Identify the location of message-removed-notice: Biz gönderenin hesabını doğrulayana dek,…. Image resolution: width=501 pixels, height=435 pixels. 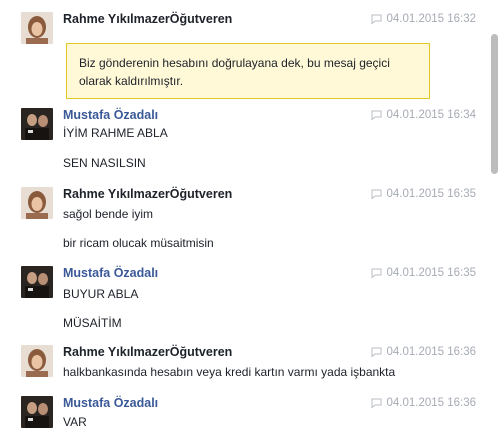
(248, 71).